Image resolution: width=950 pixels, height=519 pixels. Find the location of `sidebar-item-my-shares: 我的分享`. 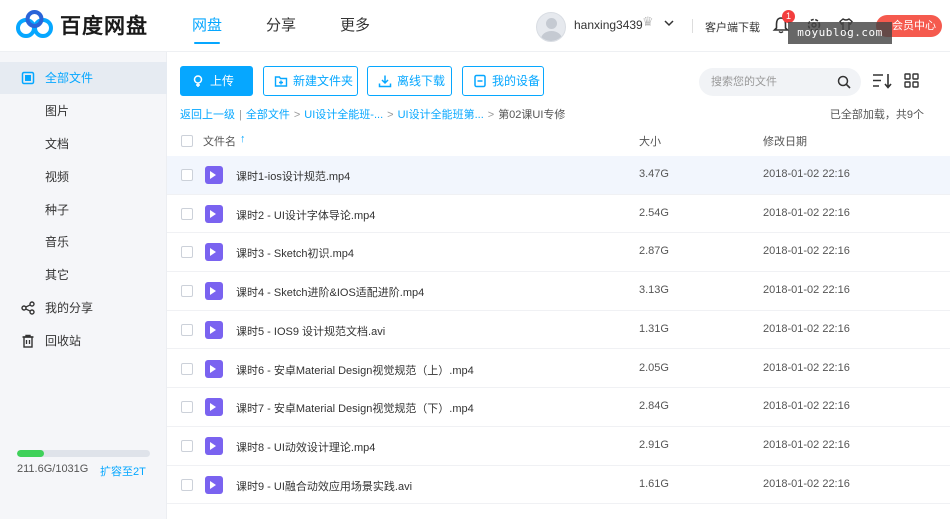

sidebar-item-my-shares: 我的分享 is located at coordinates (83, 308).